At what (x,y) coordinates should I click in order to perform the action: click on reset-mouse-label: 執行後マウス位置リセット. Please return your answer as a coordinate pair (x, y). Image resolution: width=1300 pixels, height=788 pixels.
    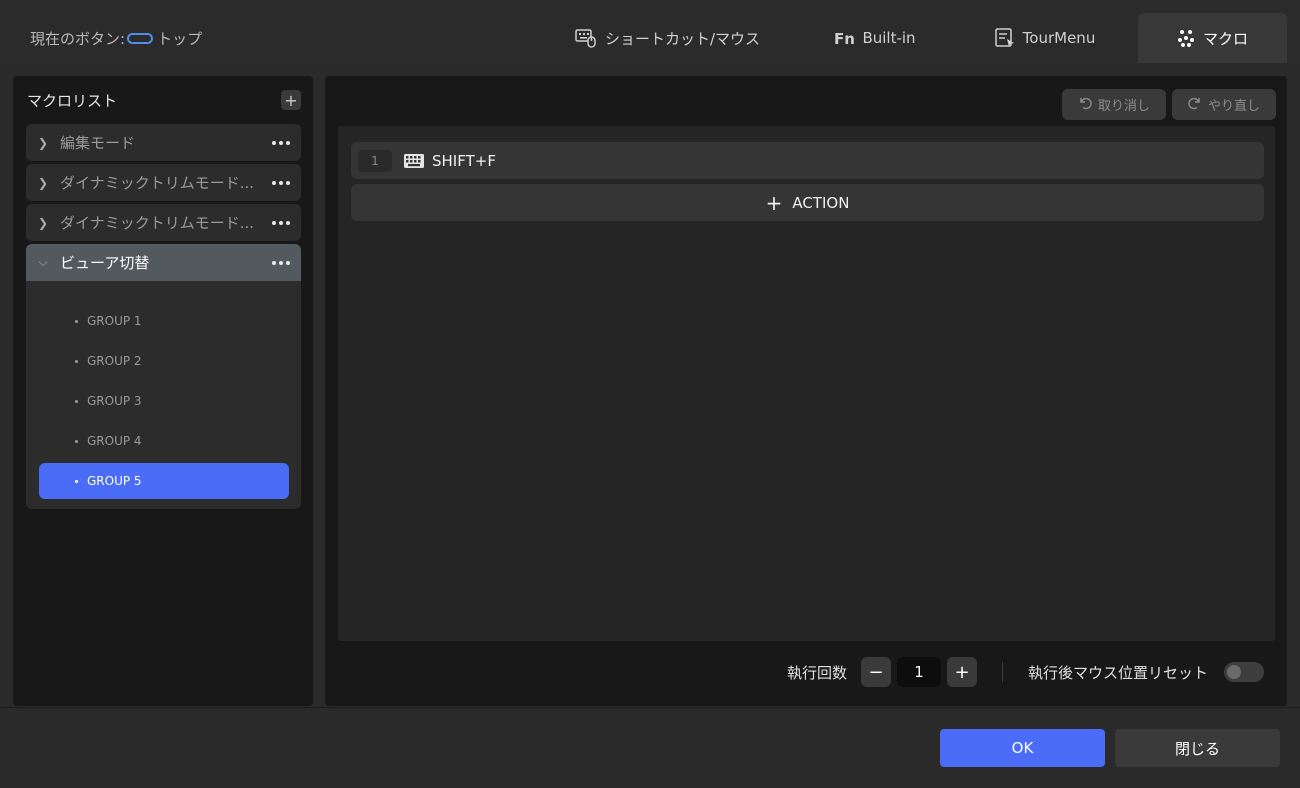
    Looking at the image, I should click on (1118, 672).